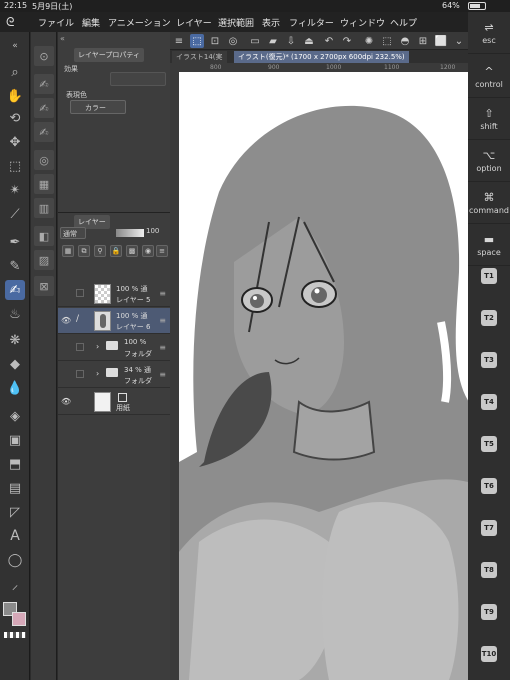 This screenshot has width=510, height=680. Describe the element at coordinates (197, 41) in the screenshot. I see `layer-move-icon: ⬚` at that location.